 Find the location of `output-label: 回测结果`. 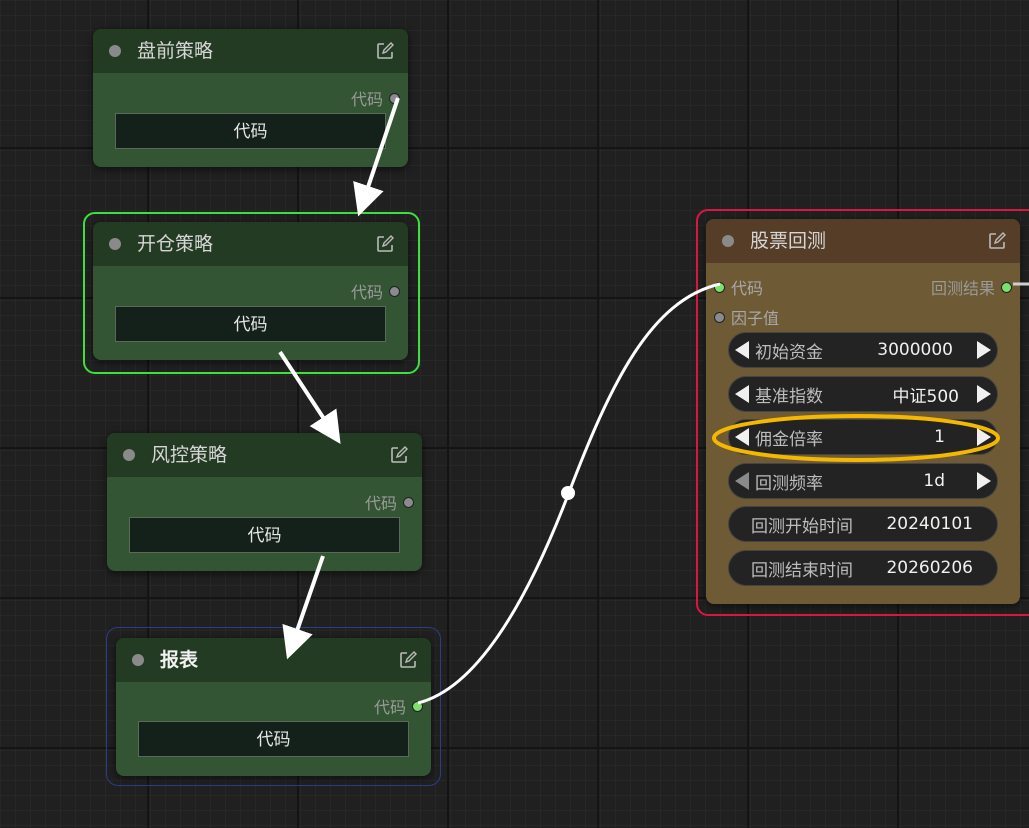

output-label: 回测结果 is located at coordinates (962, 288).